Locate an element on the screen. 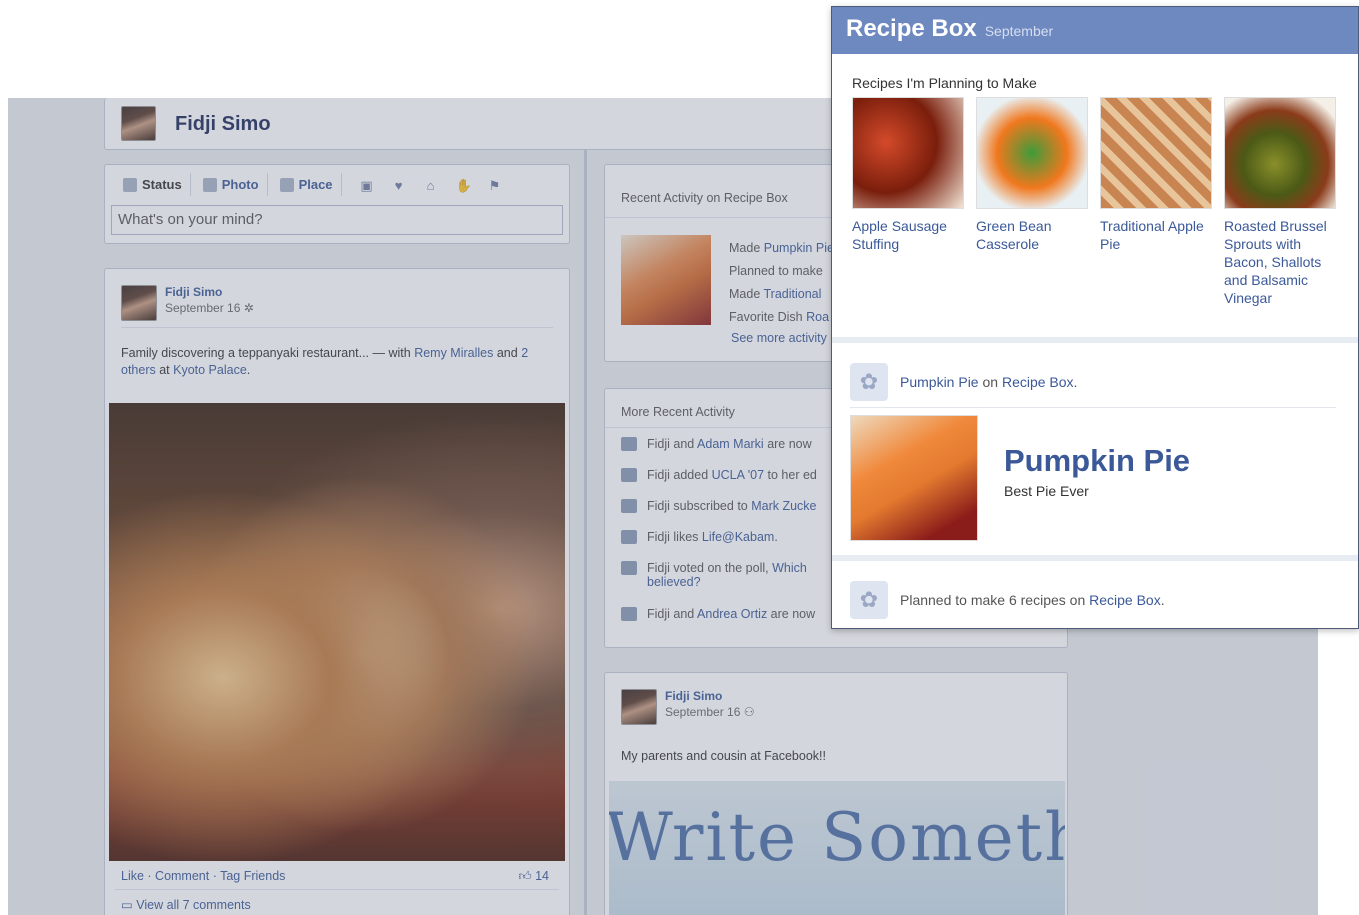  view-comments-link: ▭ View all 7 comments is located at coordinates (186, 904).